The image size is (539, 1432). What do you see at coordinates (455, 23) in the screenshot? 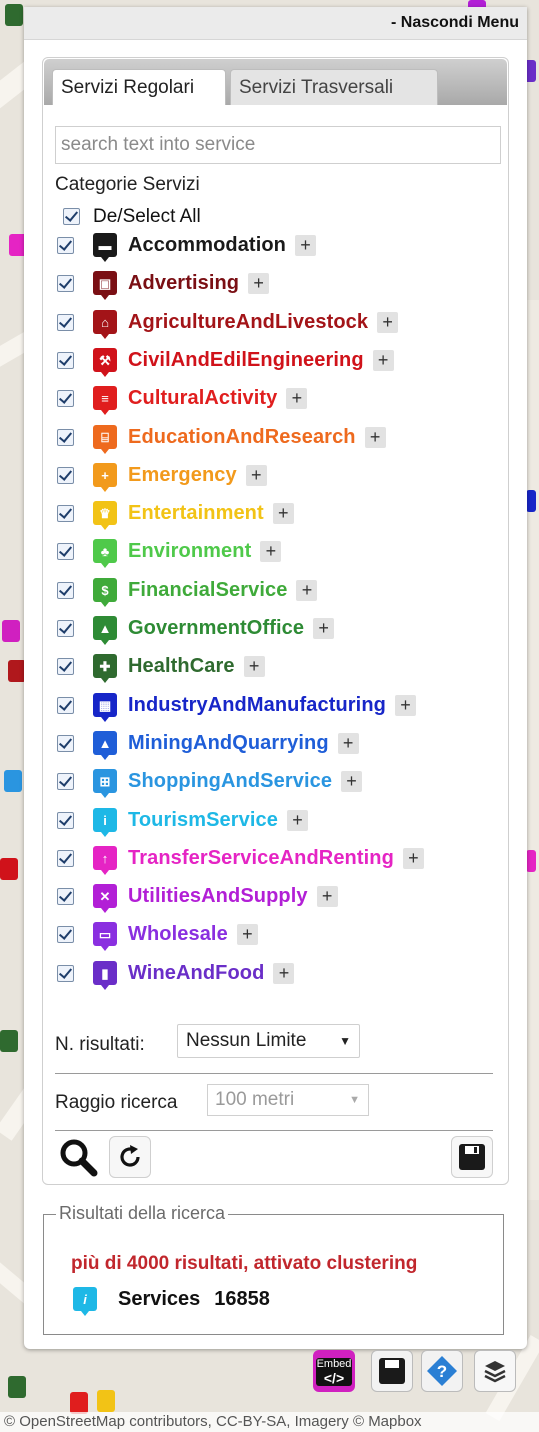
I see `hide-menu-link: - Nascondi Menu` at bounding box center [455, 23].